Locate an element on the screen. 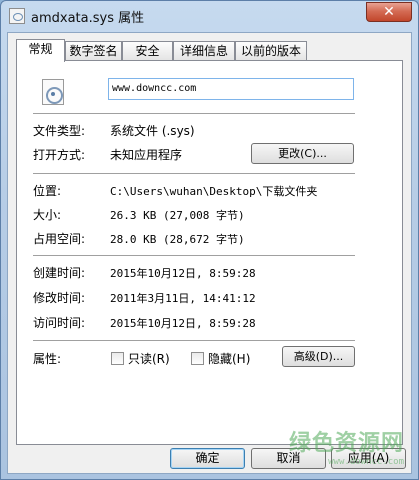  window-title: amdxata.sys 属性 is located at coordinates (88, 18).